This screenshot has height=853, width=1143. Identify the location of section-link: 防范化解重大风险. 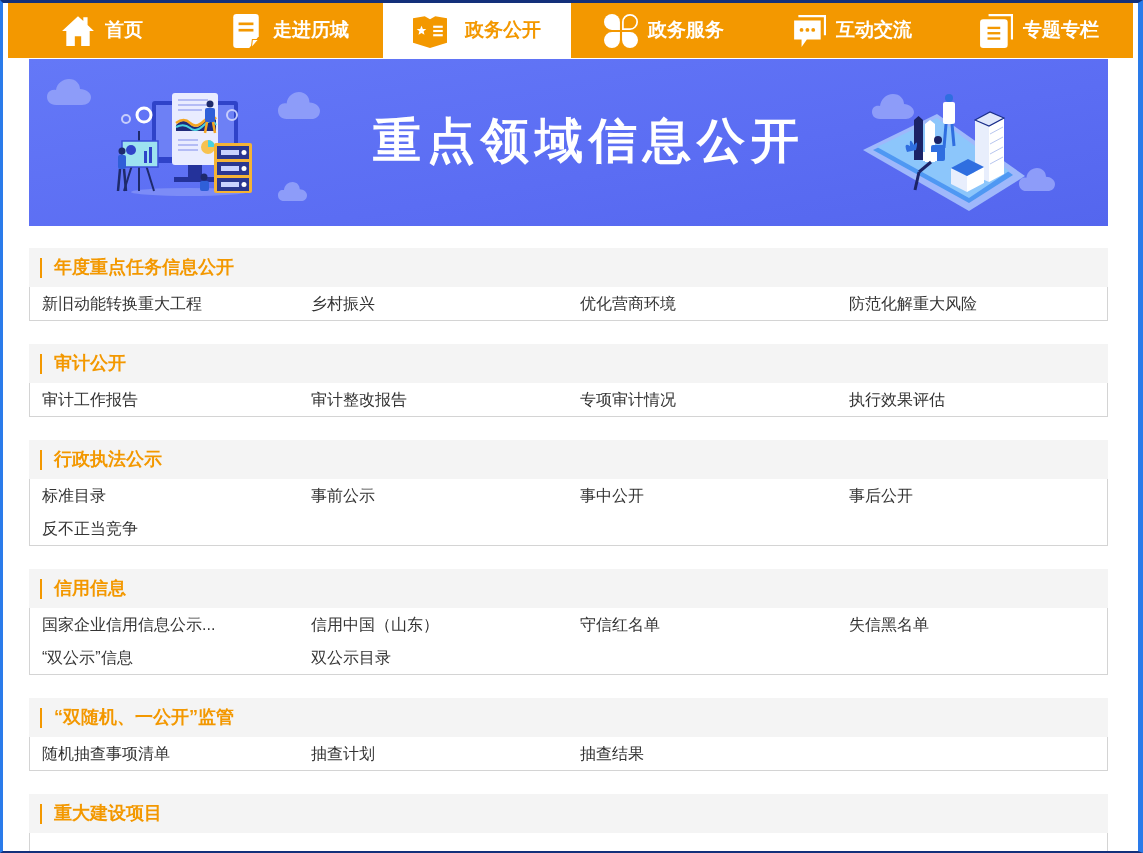
(913, 303).